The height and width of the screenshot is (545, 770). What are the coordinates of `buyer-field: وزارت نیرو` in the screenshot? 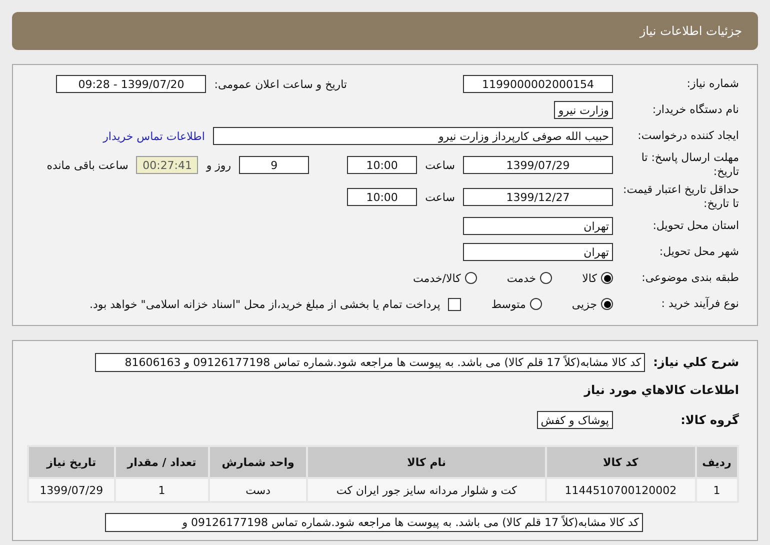 It's located at (583, 110).